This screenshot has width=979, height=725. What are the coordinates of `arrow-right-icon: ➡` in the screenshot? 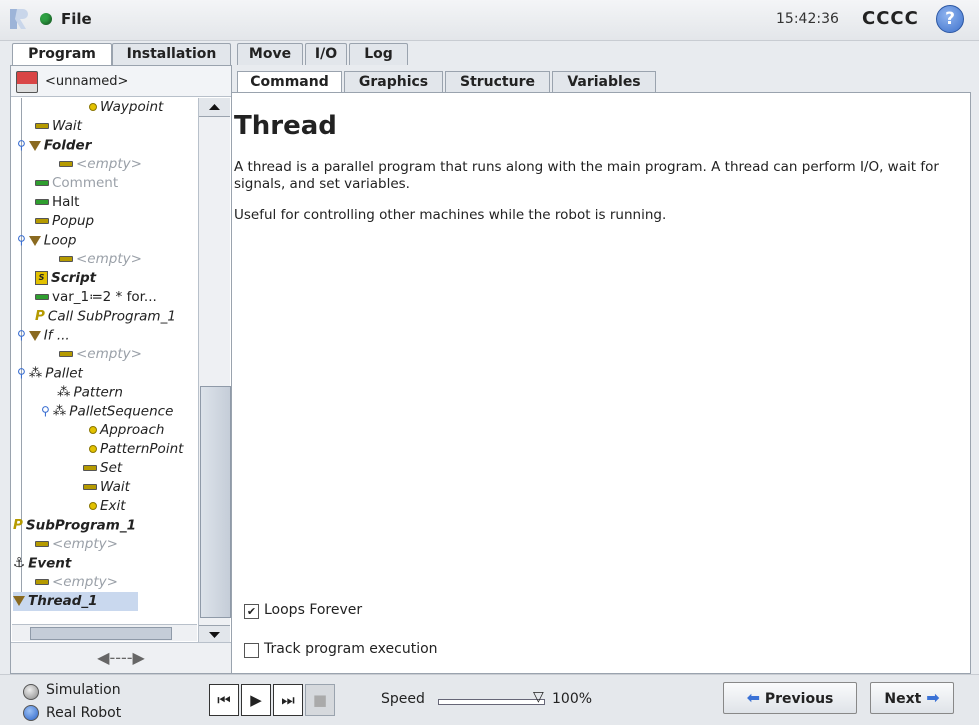 It's located at (933, 697).